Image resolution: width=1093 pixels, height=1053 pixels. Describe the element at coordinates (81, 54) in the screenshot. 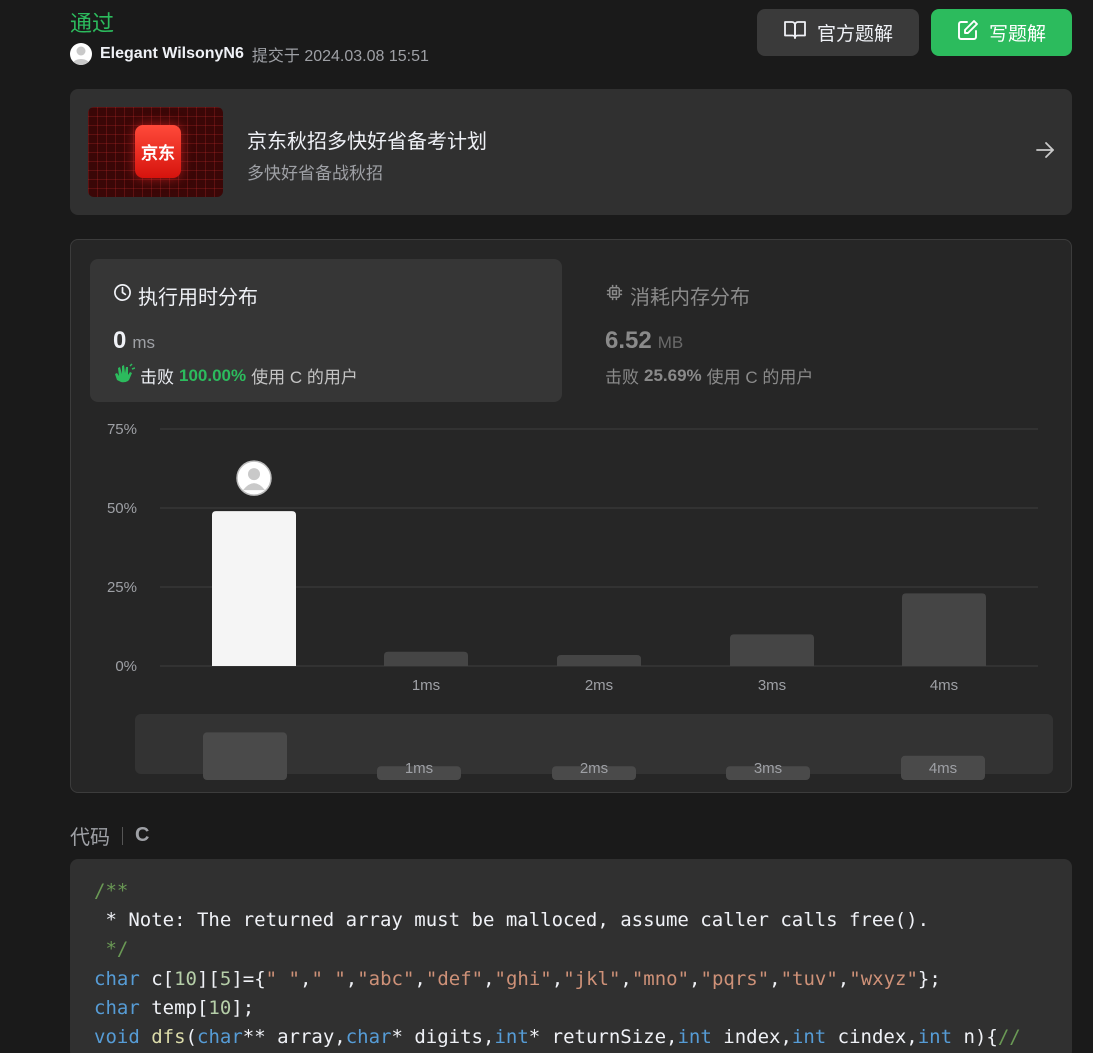

I see `user-avatar` at that location.